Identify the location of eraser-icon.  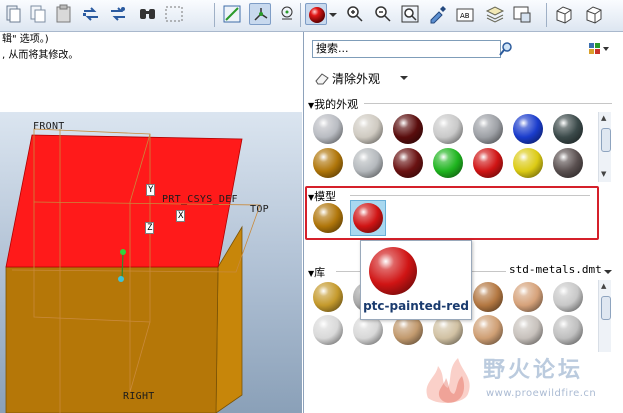
(322, 79).